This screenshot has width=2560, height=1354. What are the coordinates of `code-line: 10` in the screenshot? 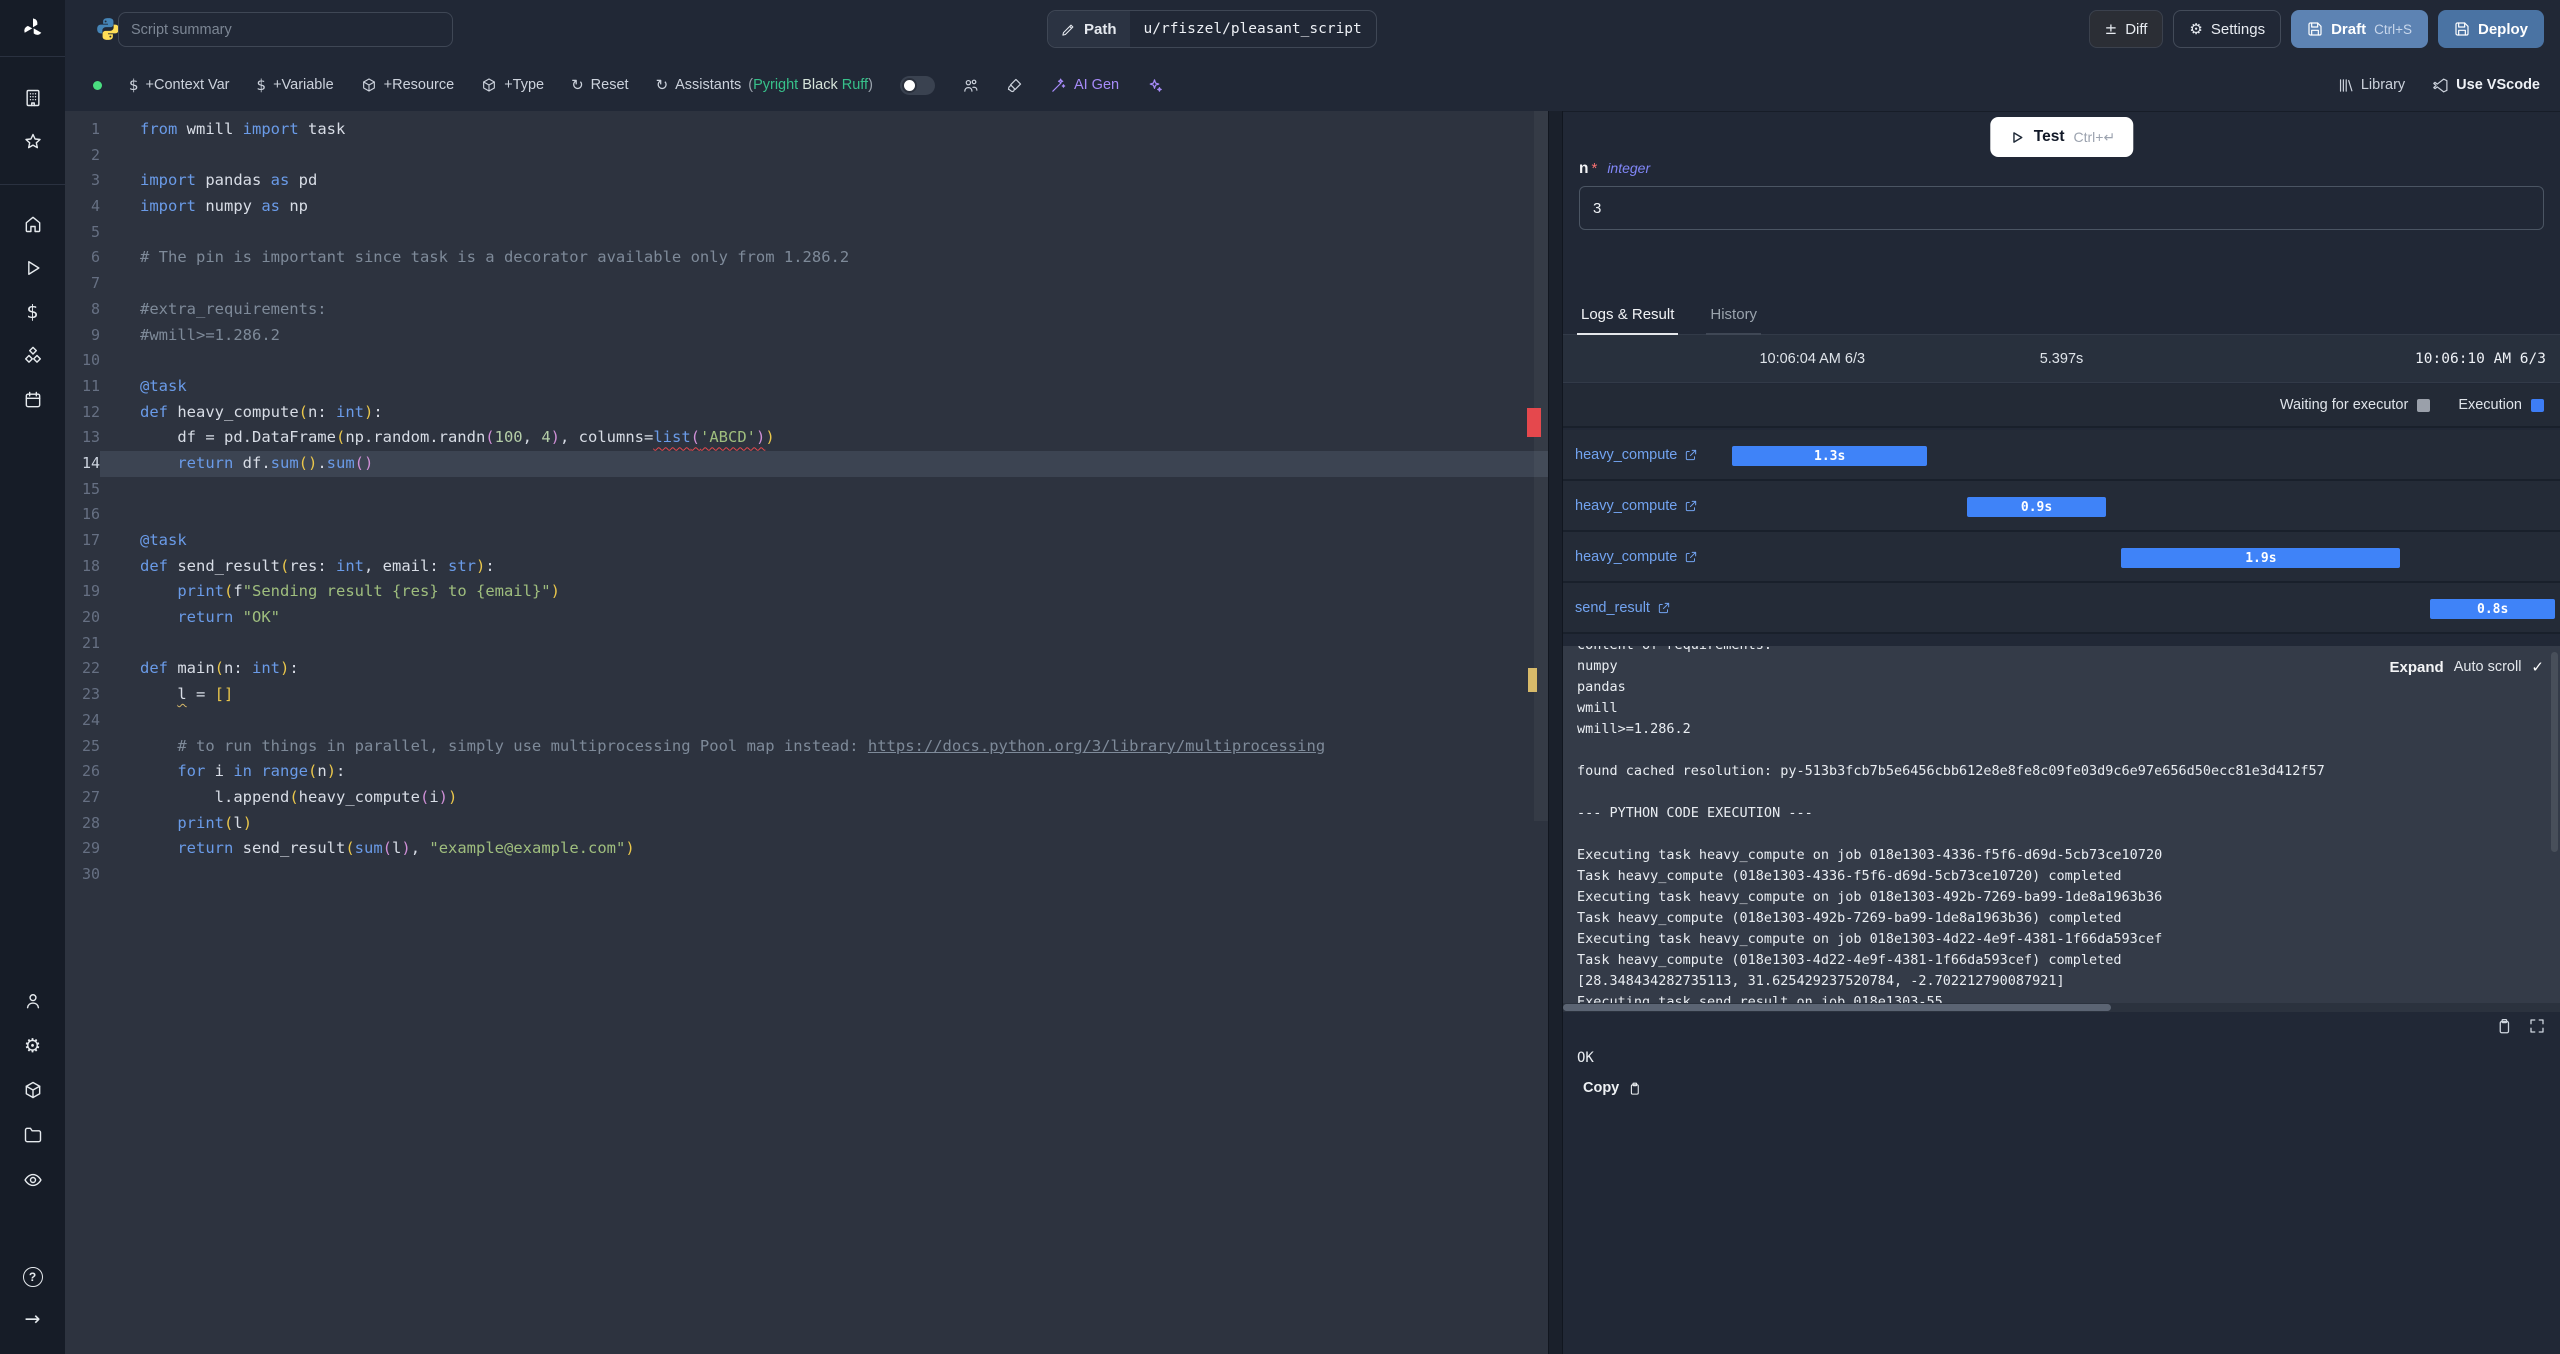 It's located at (806, 361).